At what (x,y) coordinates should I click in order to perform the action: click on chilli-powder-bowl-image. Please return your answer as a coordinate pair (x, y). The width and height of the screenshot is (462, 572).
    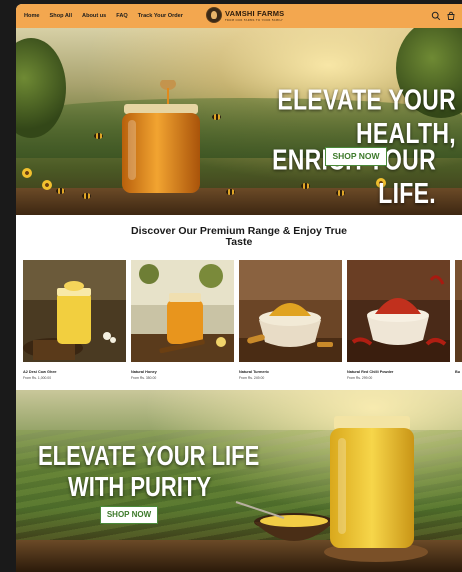
    Looking at the image, I should click on (398, 311).